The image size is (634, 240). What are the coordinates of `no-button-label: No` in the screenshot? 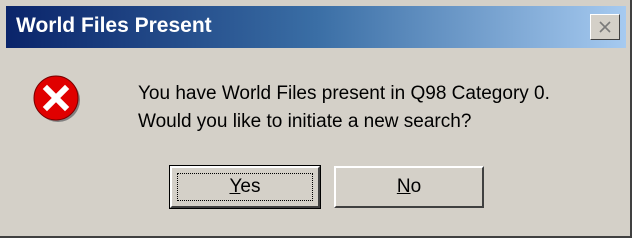 It's located at (409, 186).